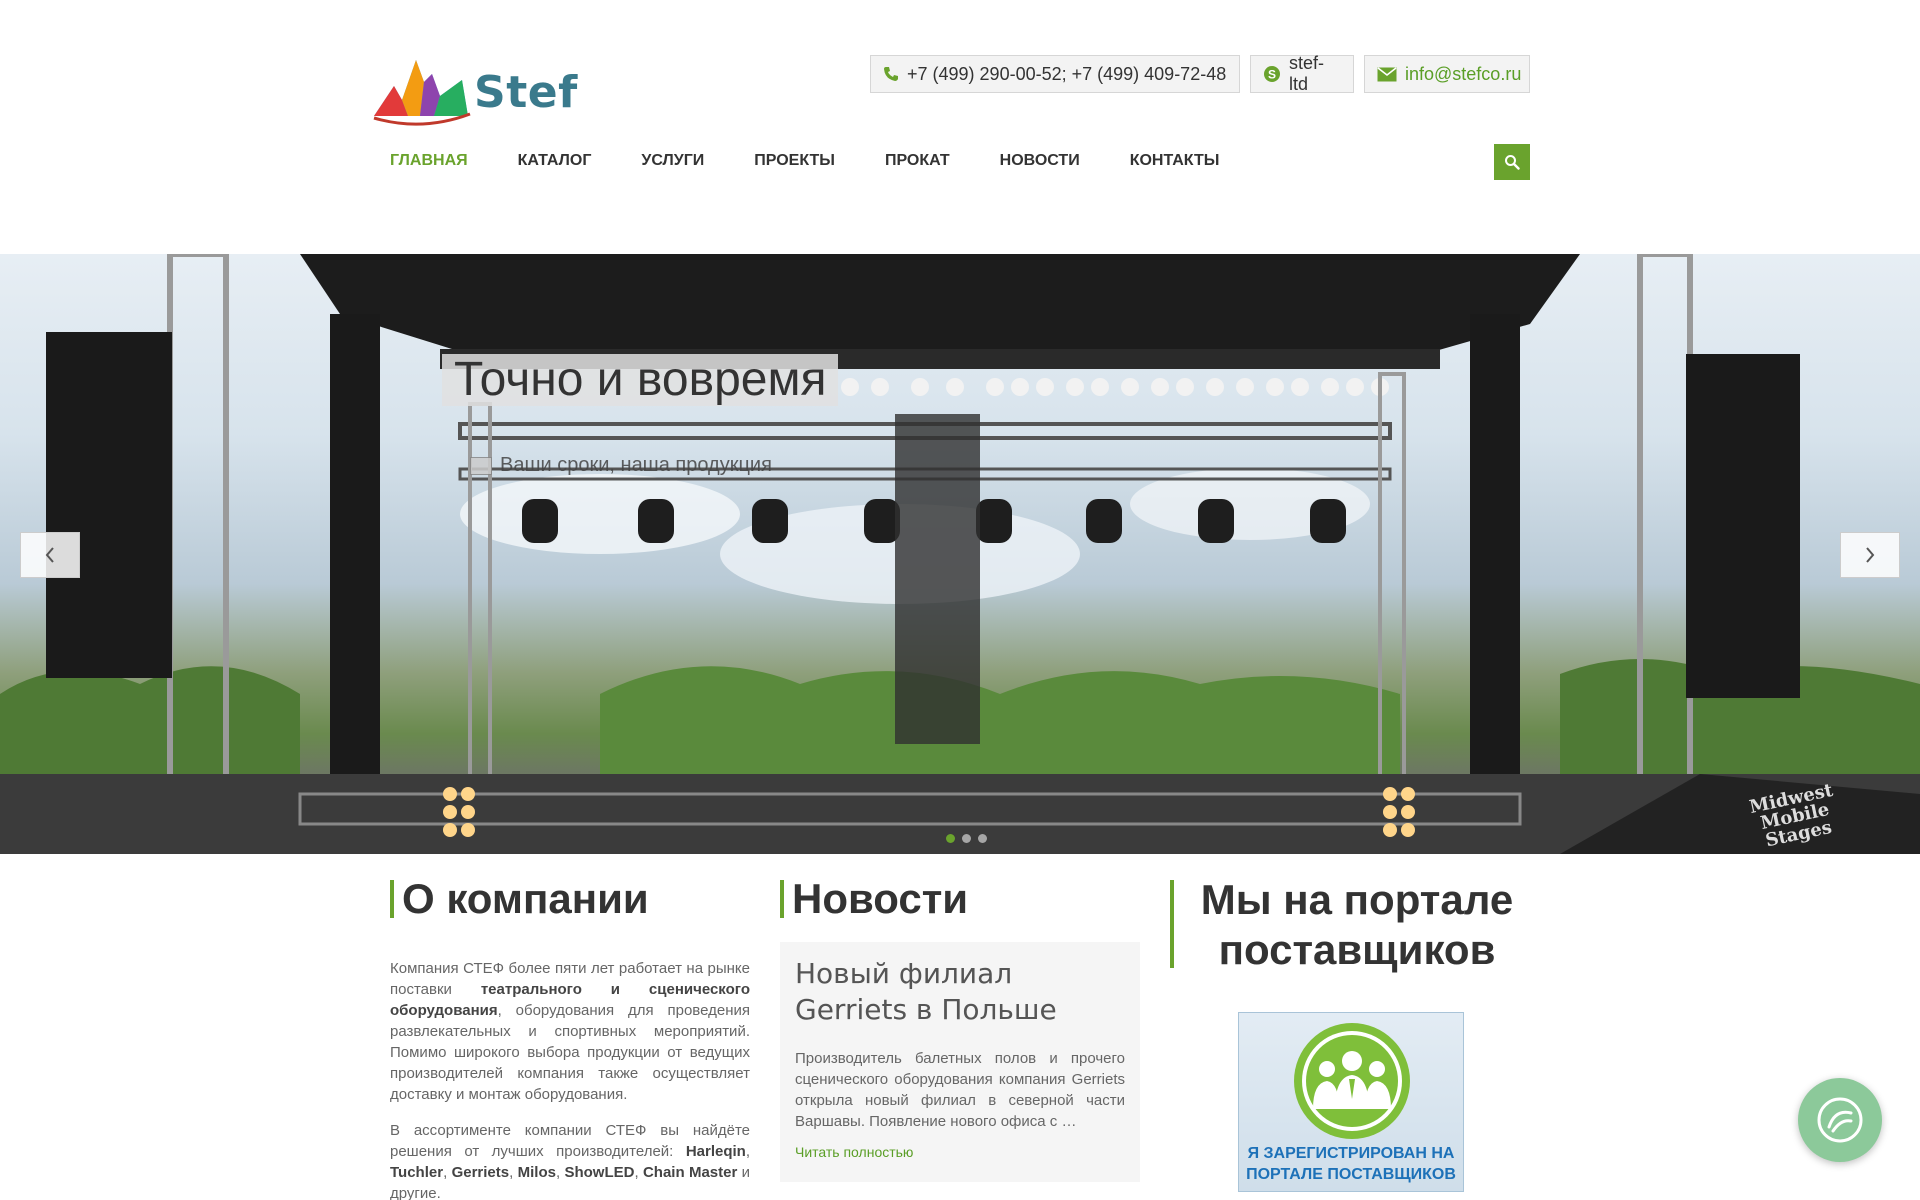 This screenshot has height=1200, width=1920. Describe the element at coordinates (690, 1172) in the screenshot. I see `brand-name: Chain Master` at that location.